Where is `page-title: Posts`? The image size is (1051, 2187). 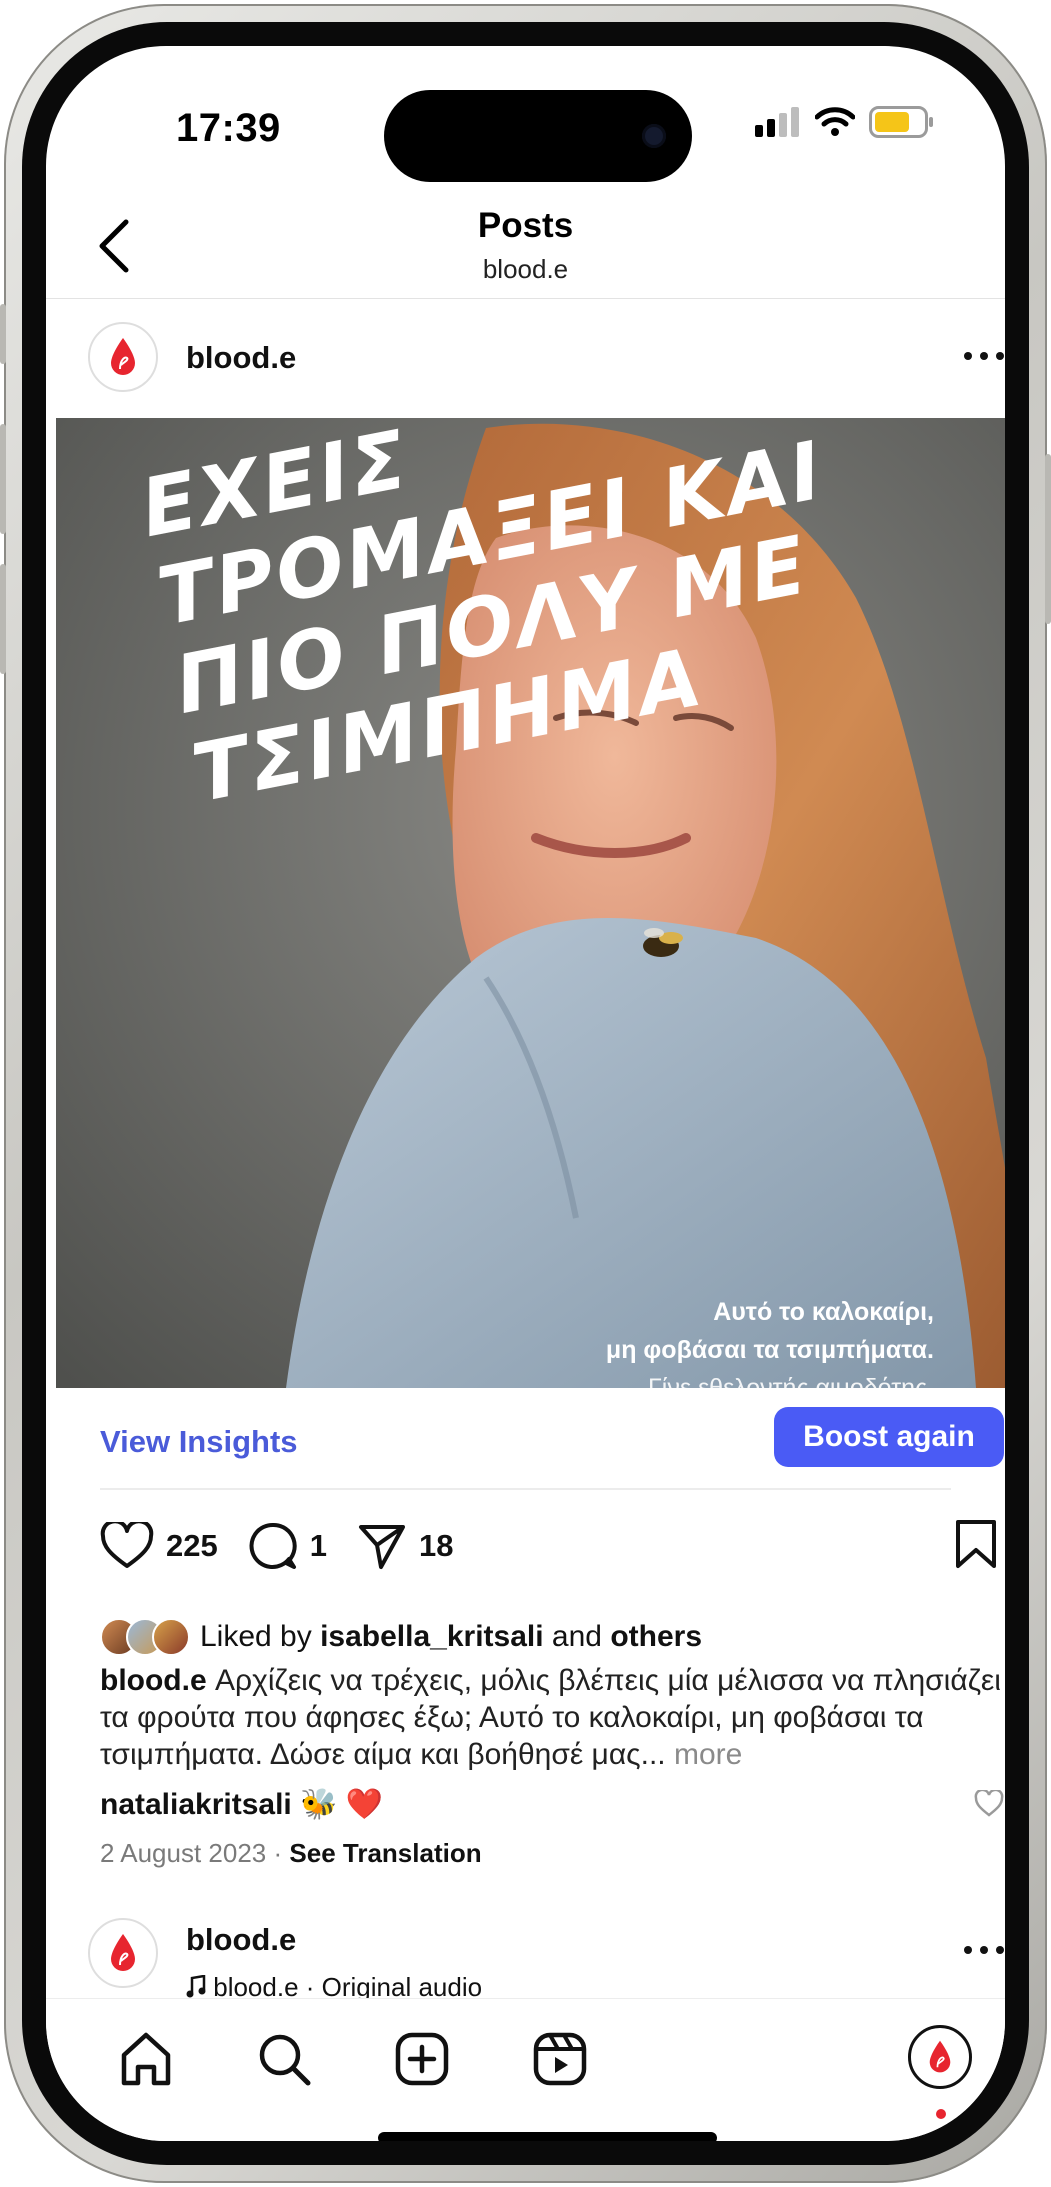 page-title: Posts is located at coordinates (525, 225).